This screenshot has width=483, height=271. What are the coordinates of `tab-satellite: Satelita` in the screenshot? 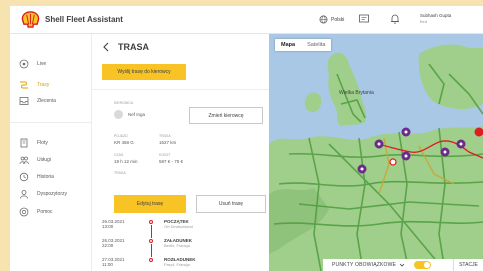 It's located at (316, 45).